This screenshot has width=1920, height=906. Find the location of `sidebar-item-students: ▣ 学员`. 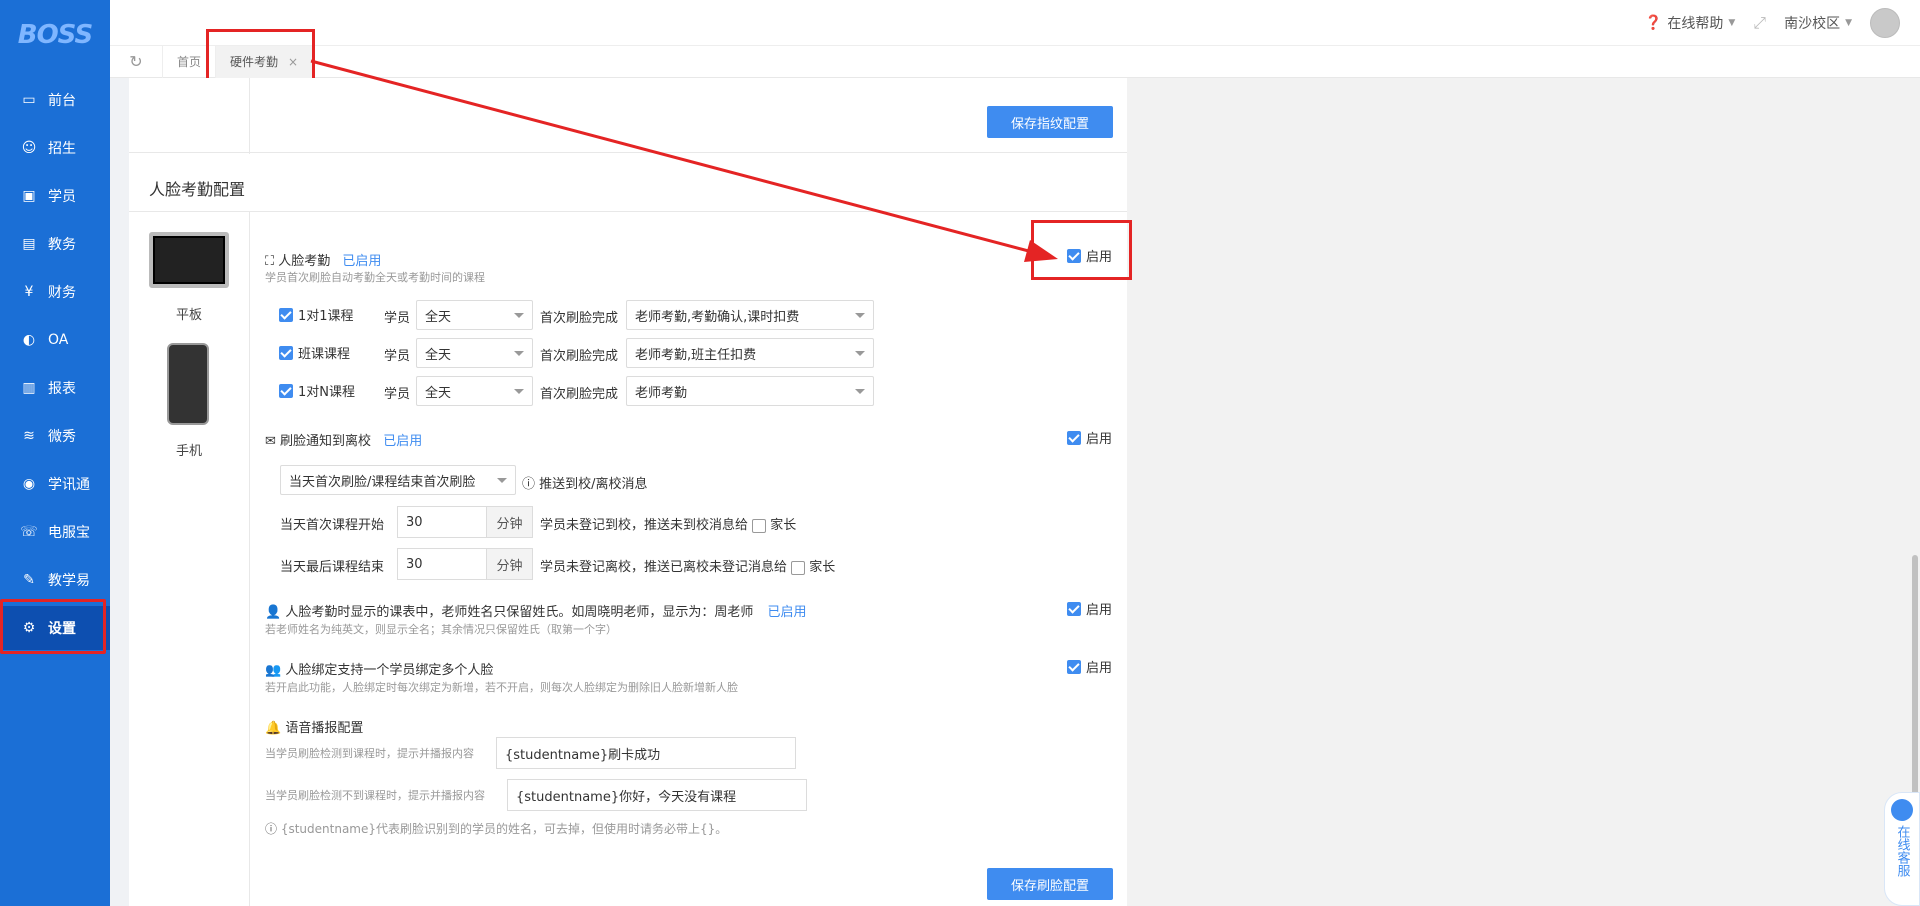

sidebar-item-students: ▣ 学员 is located at coordinates (55, 196).